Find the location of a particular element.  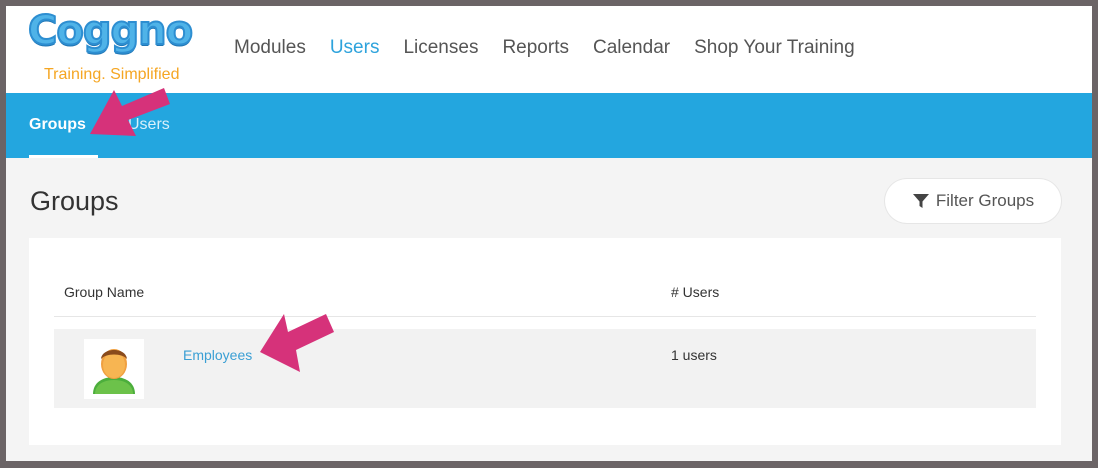

coggno-logo: Coggno Training. Simplified is located at coordinates (117, 47).